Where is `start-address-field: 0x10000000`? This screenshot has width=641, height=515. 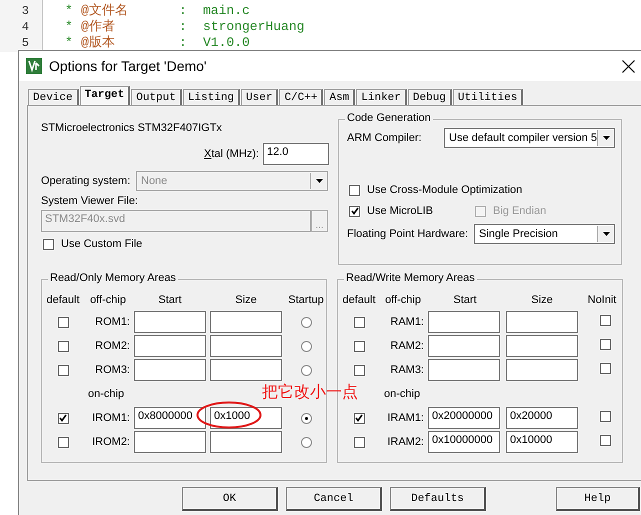
start-address-field: 0x10000000 is located at coordinates (464, 442).